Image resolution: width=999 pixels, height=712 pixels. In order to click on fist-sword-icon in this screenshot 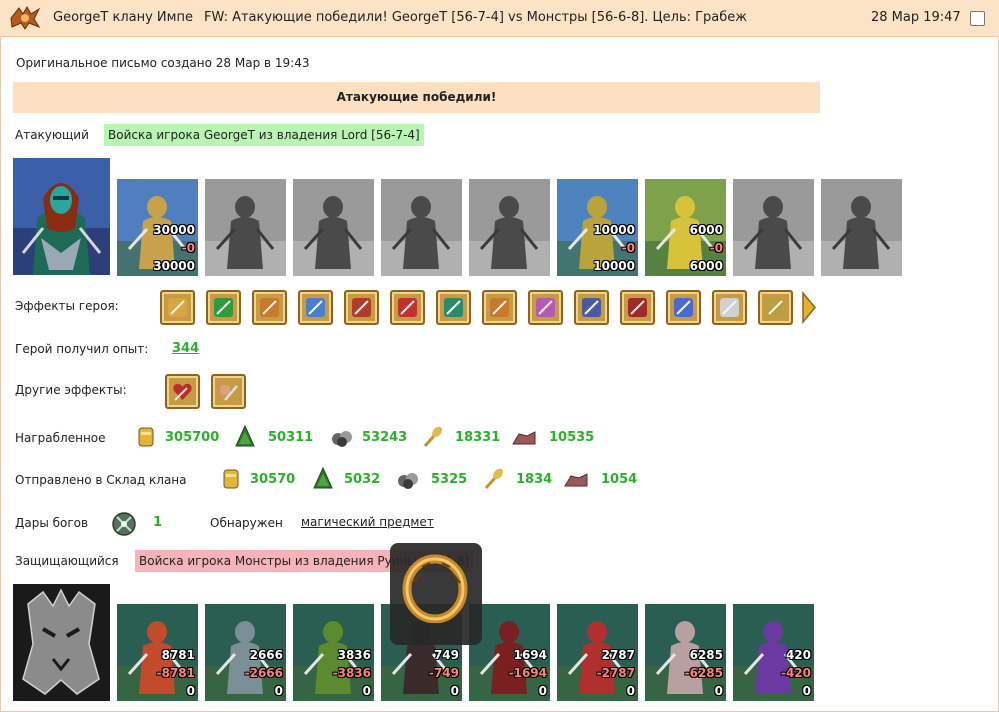, I will do `click(228, 391)`.